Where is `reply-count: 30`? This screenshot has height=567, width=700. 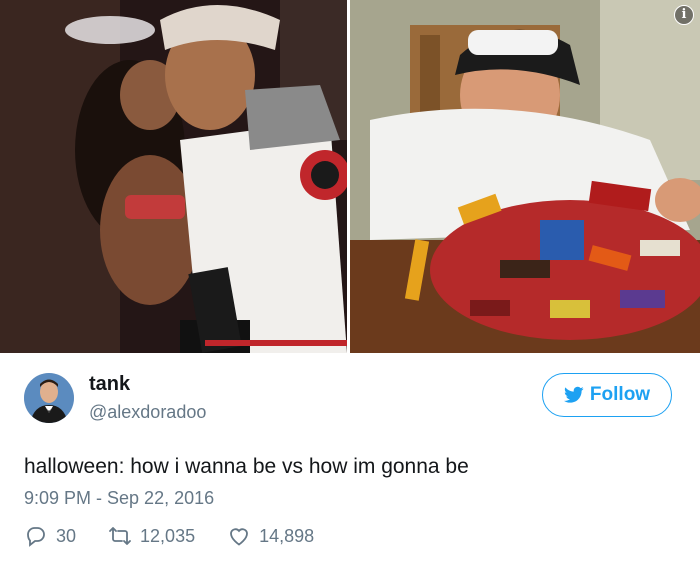
reply-count: 30 is located at coordinates (66, 535).